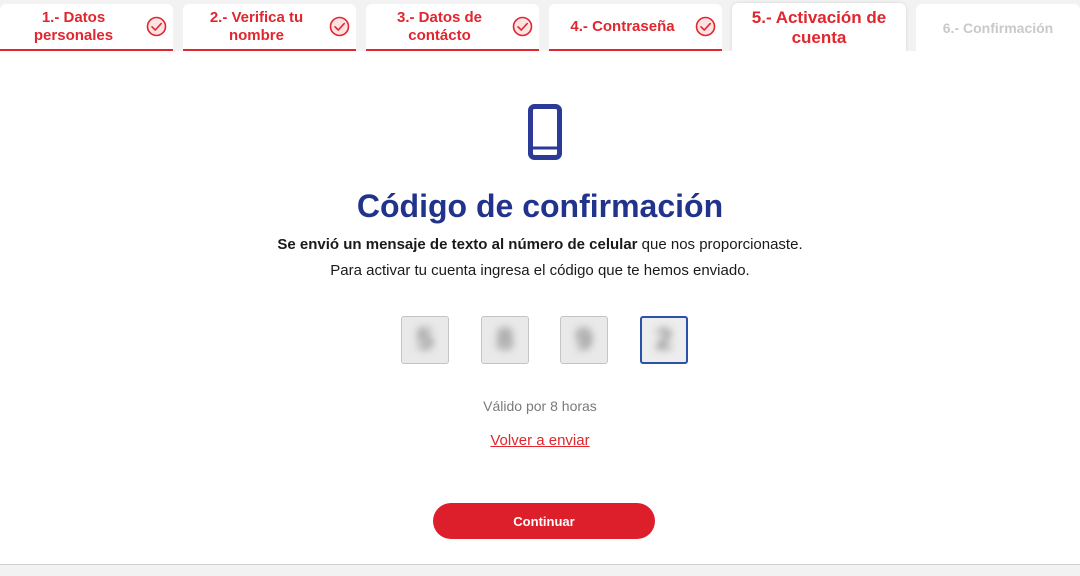 The height and width of the screenshot is (576, 1080). What do you see at coordinates (540, 406) in the screenshot?
I see `validity-text: Válido por 8 horas` at bounding box center [540, 406].